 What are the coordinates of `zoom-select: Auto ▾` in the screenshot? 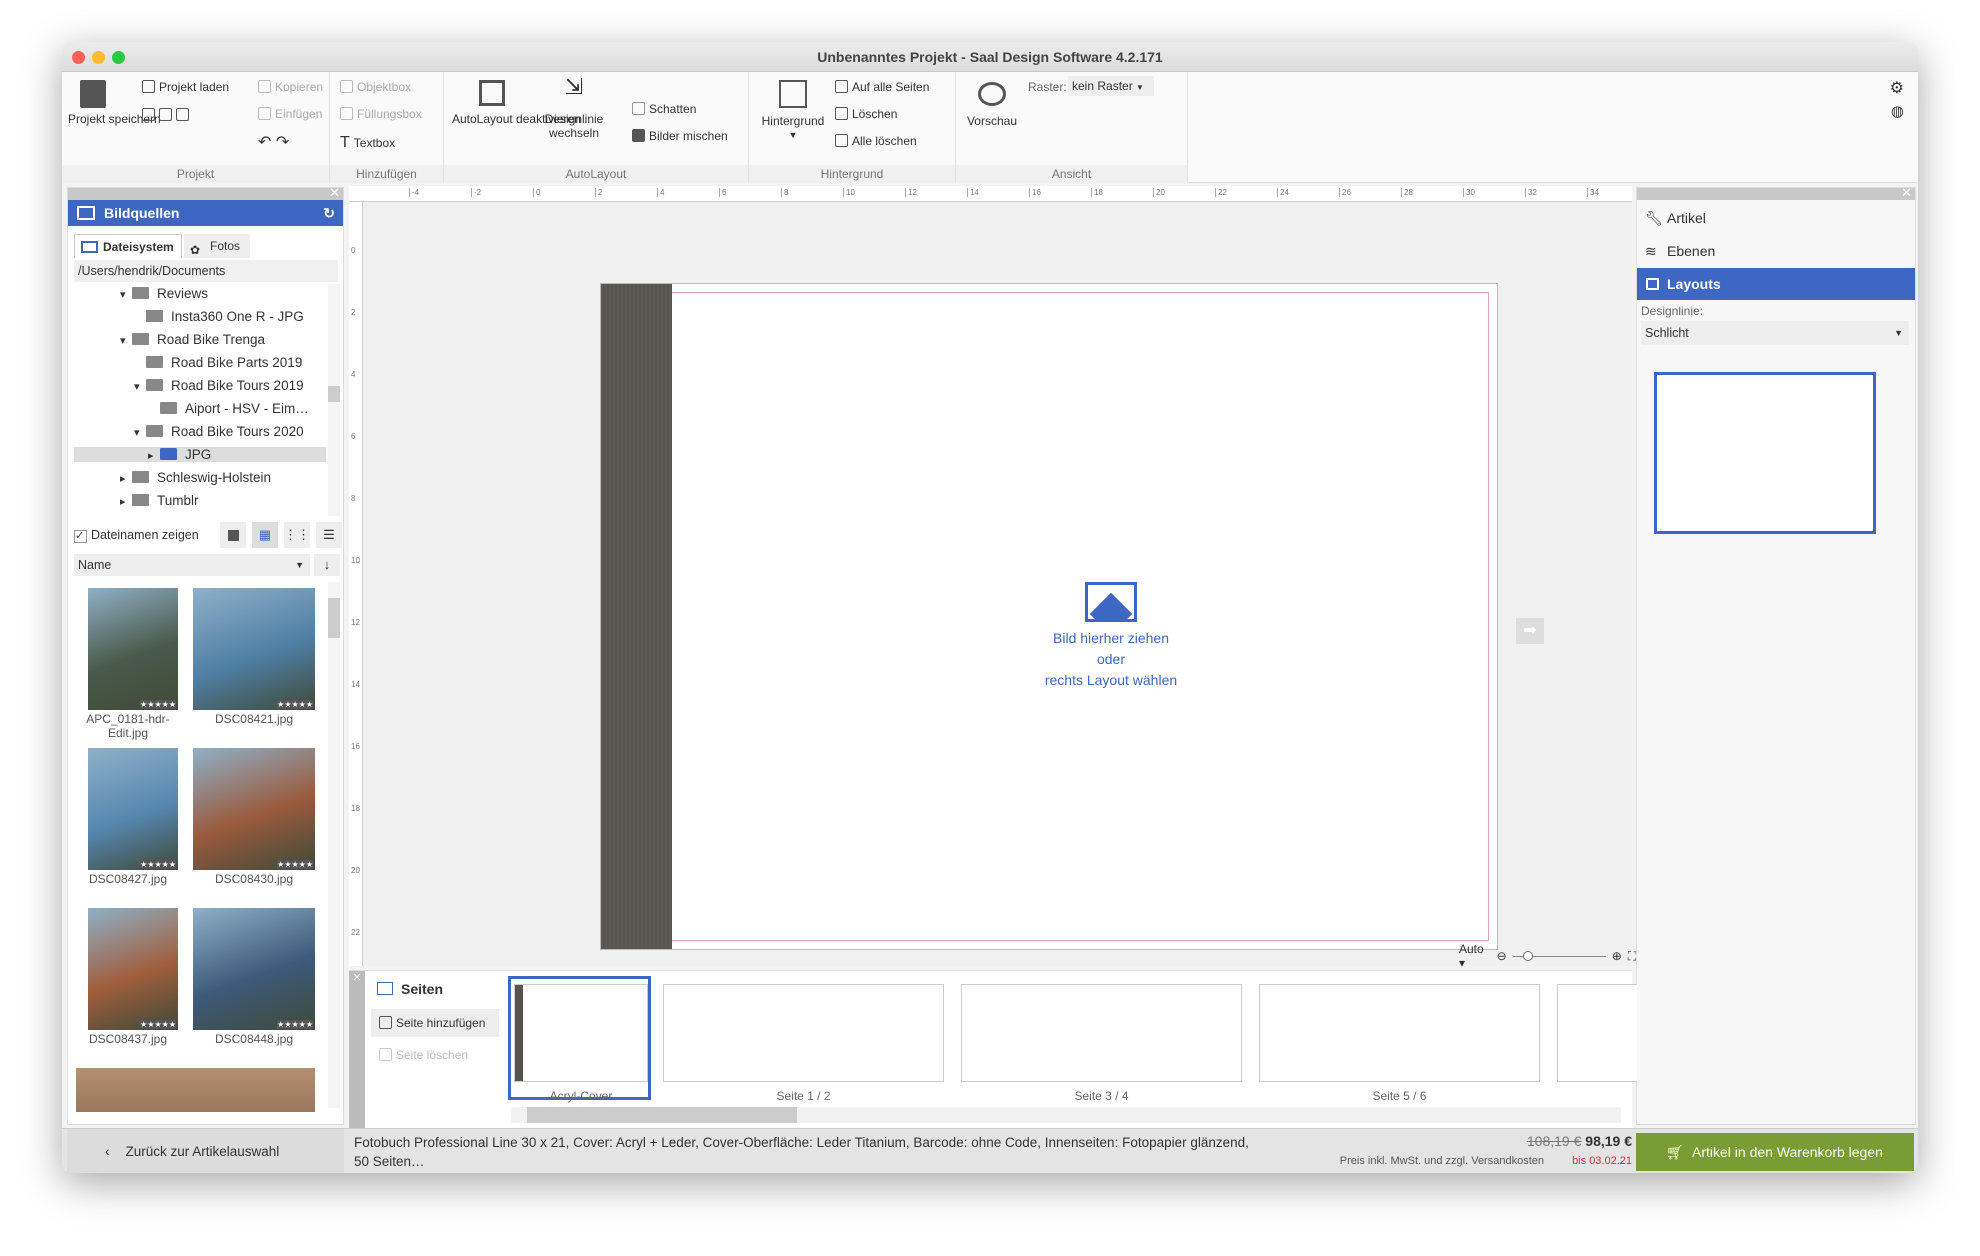 It's located at (1475, 956).